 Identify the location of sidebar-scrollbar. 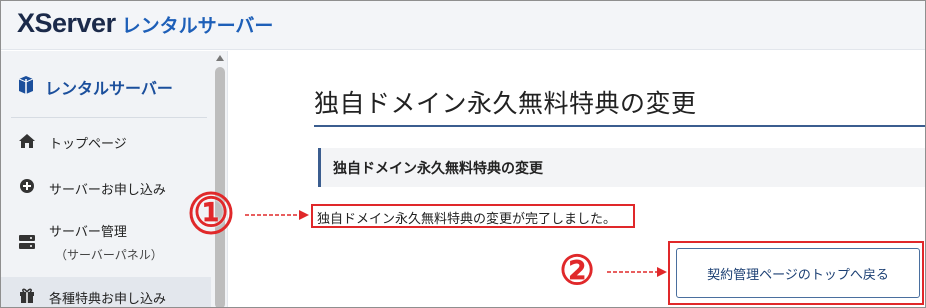
(220, 179).